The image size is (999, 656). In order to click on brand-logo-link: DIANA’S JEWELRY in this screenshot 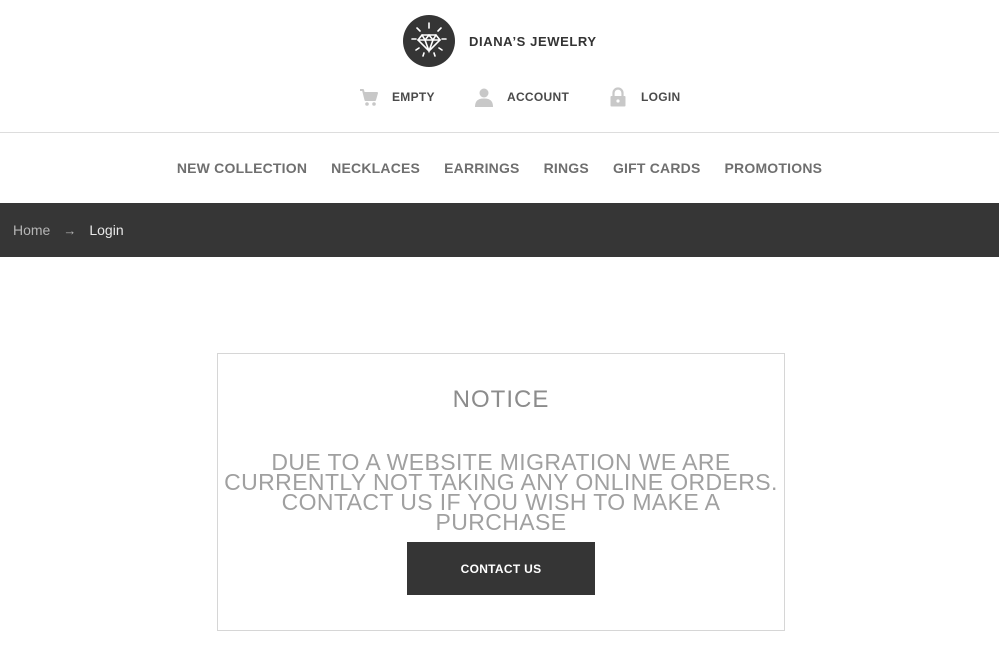, I will do `click(500, 41)`.